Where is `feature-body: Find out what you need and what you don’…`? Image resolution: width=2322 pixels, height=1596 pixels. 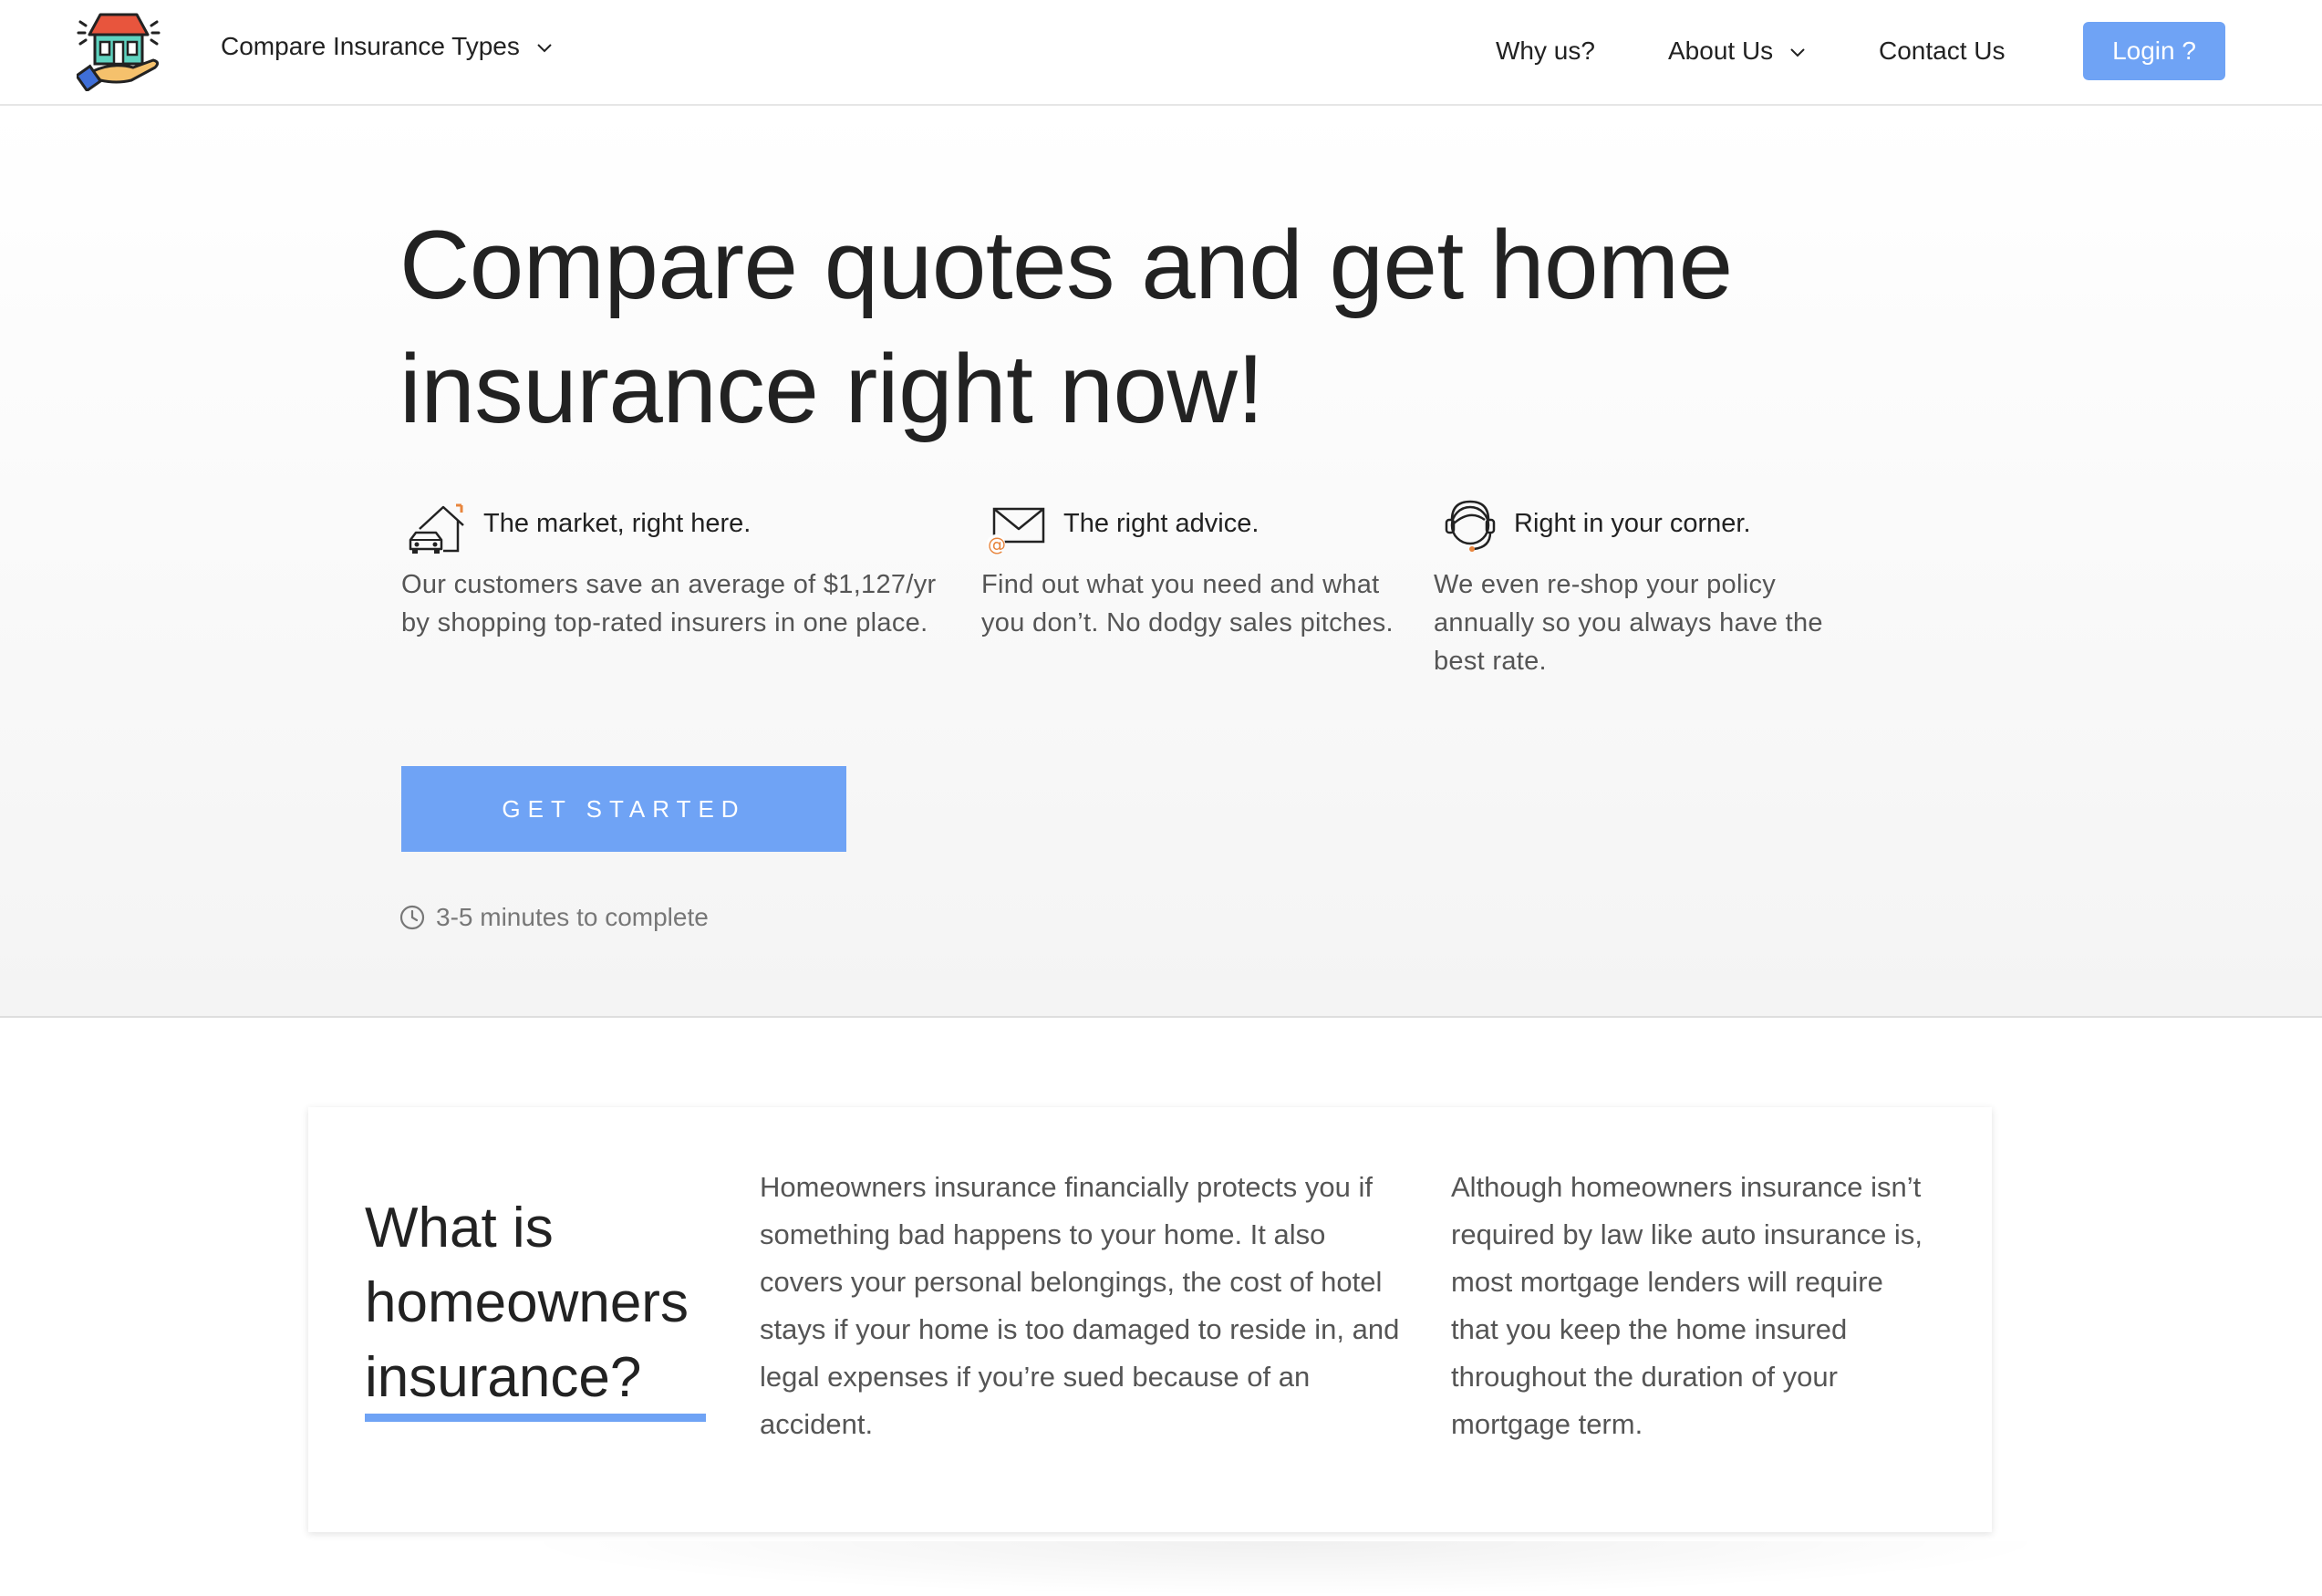 feature-body: Find out what you need and what you don’… is located at coordinates (1187, 603).